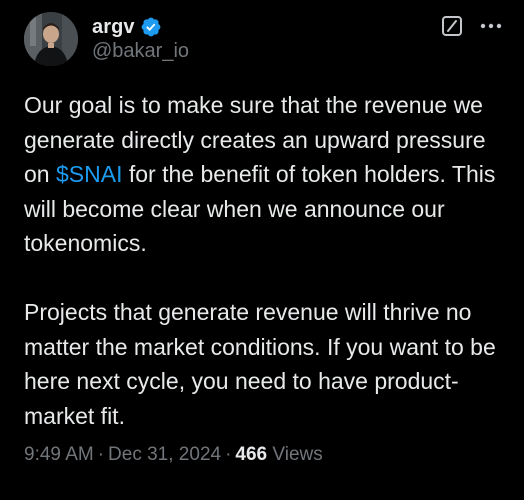 Image resolution: width=524 pixels, height=500 pixels. I want to click on avatar, so click(51, 39).